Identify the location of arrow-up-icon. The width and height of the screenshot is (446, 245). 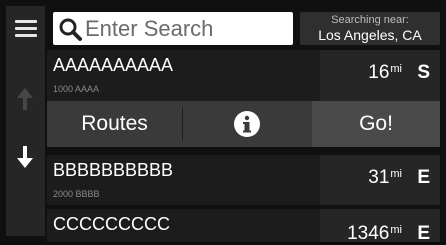
(25, 99).